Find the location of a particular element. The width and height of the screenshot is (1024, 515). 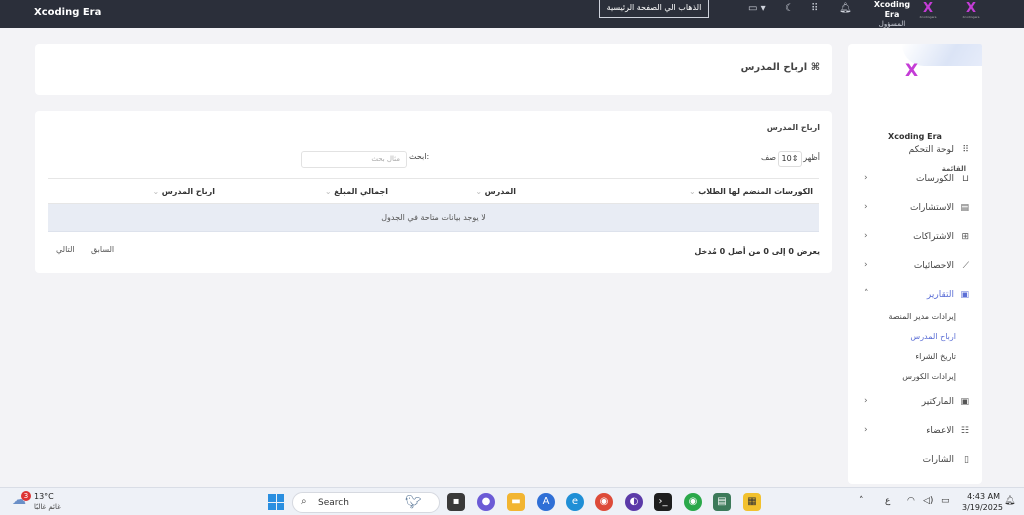

show-entries-suffix: صف is located at coordinates (769, 157).